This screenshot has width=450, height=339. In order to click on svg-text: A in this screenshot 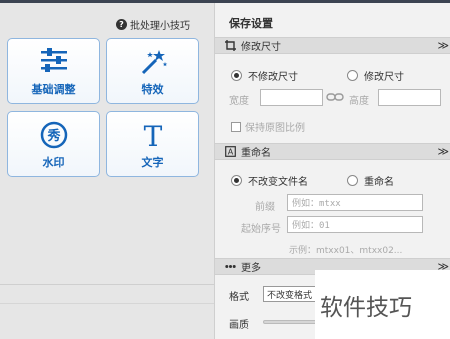, I will do `click(231, 152)`.